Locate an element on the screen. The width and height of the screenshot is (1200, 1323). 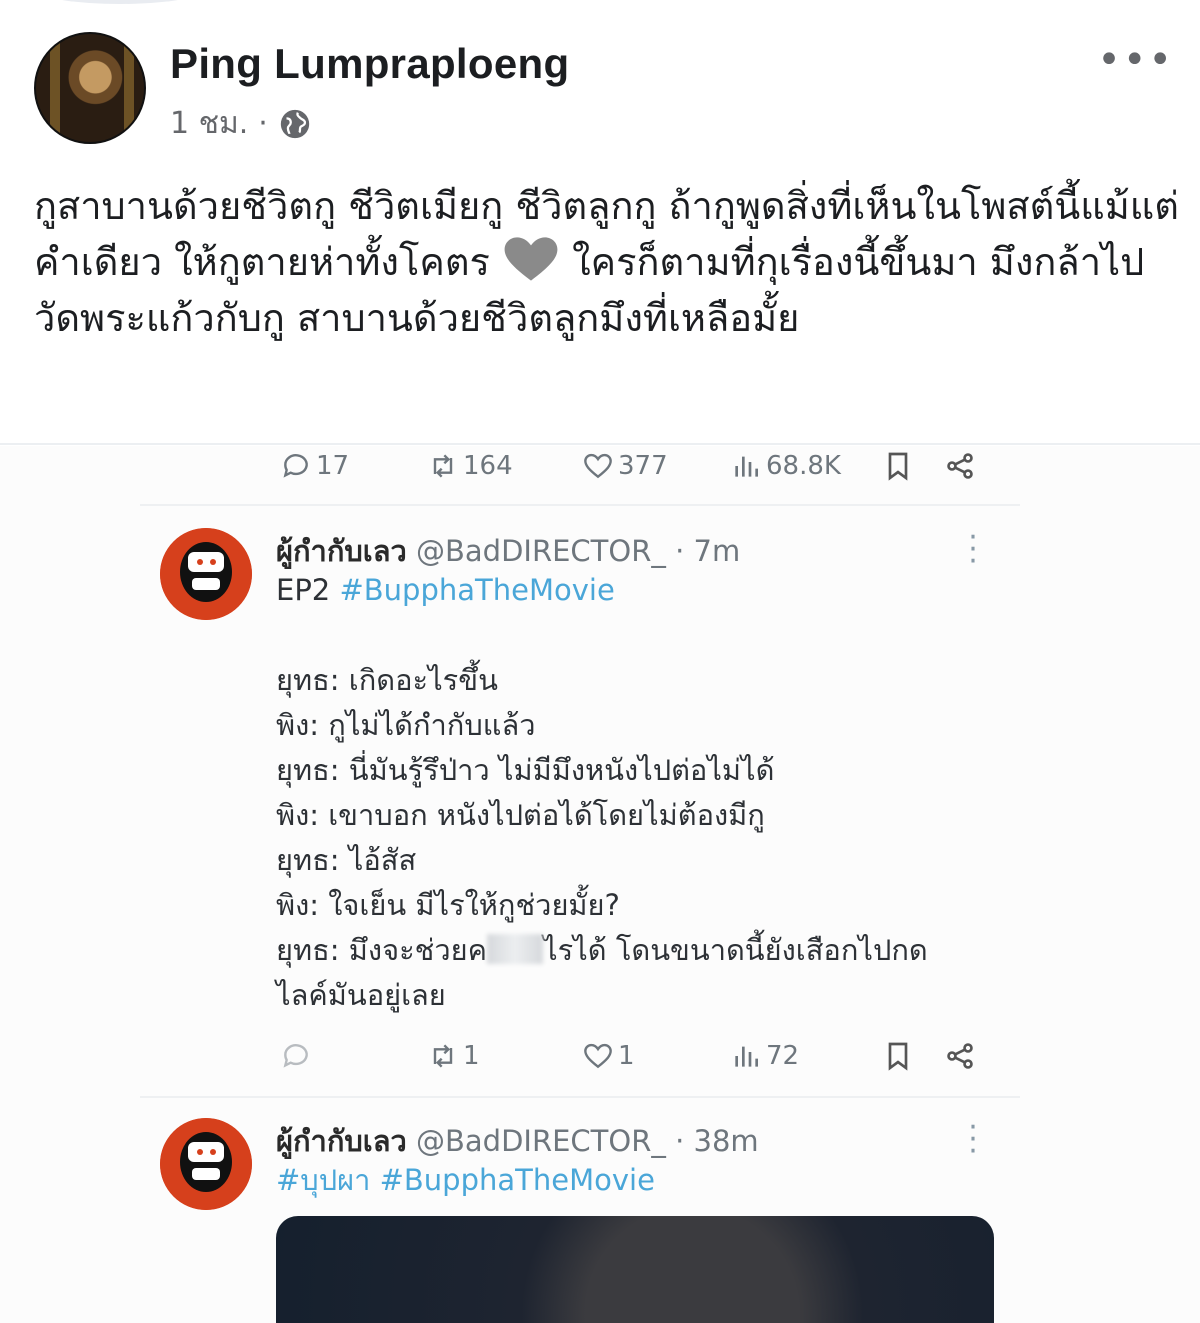
retweet-action: 164 is located at coordinates (470, 466).